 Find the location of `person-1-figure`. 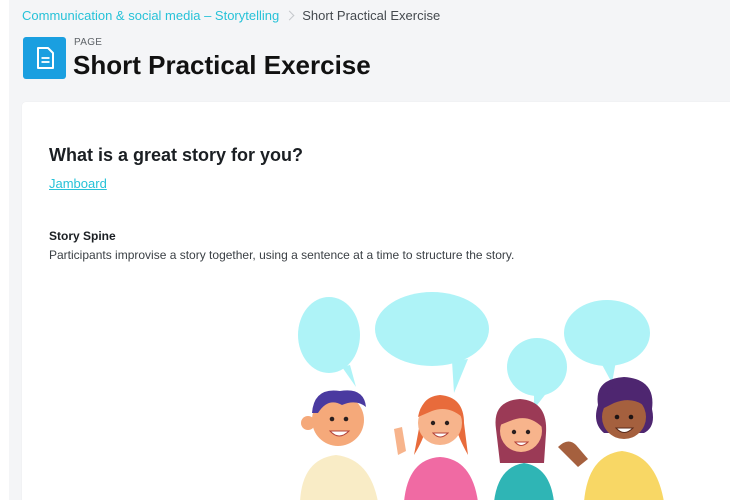

person-1-figure is located at coordinates (339, 445).